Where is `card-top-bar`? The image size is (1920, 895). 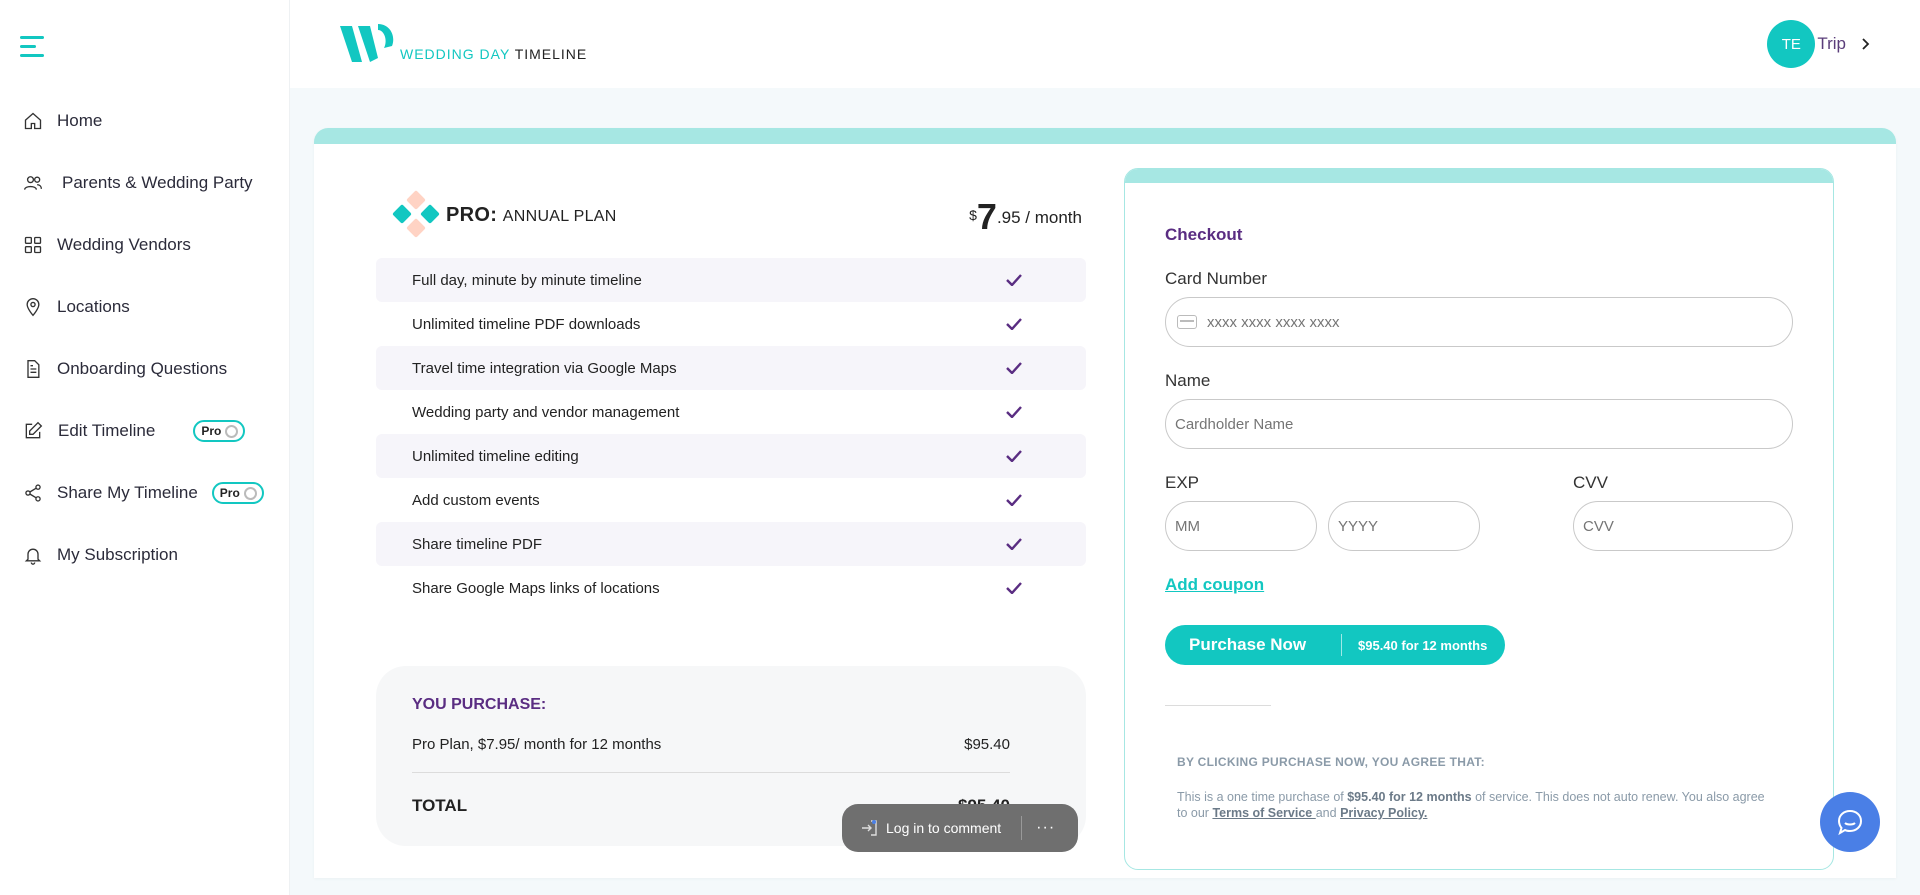 card-top-bar is located at coordinates (1105, 136).